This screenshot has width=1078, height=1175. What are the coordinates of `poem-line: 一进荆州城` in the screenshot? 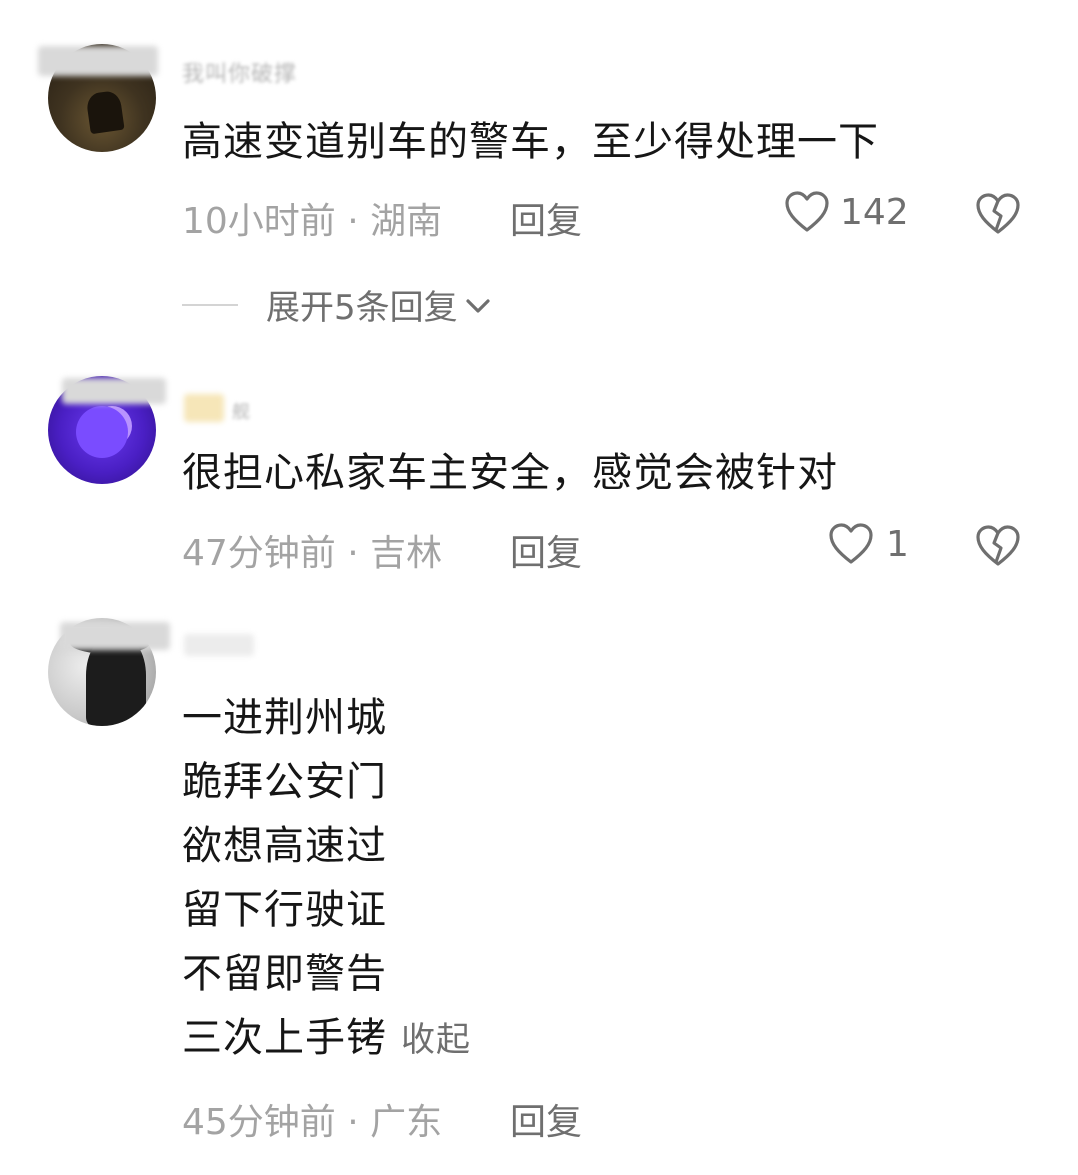 It's located at (284, 718).